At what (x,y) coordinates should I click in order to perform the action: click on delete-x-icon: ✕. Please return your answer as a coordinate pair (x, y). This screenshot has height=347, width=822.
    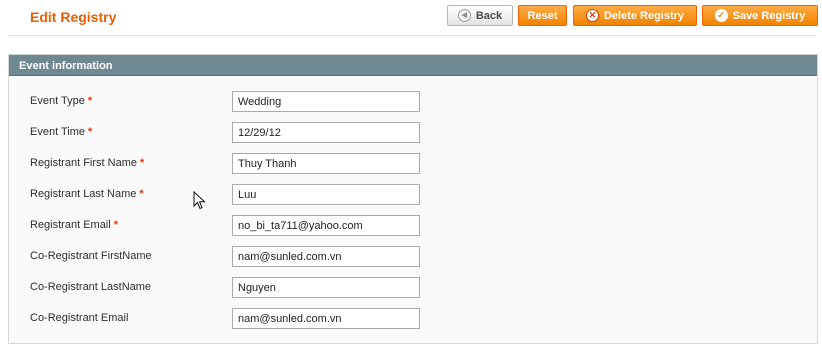
    Looking at the image, I should click on (592, 15).